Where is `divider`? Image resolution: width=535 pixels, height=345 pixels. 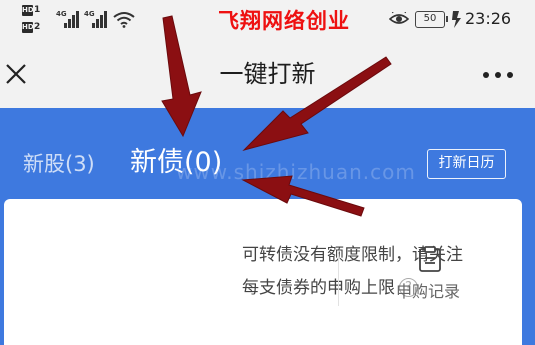 divider is located at coordinates (338, 280).